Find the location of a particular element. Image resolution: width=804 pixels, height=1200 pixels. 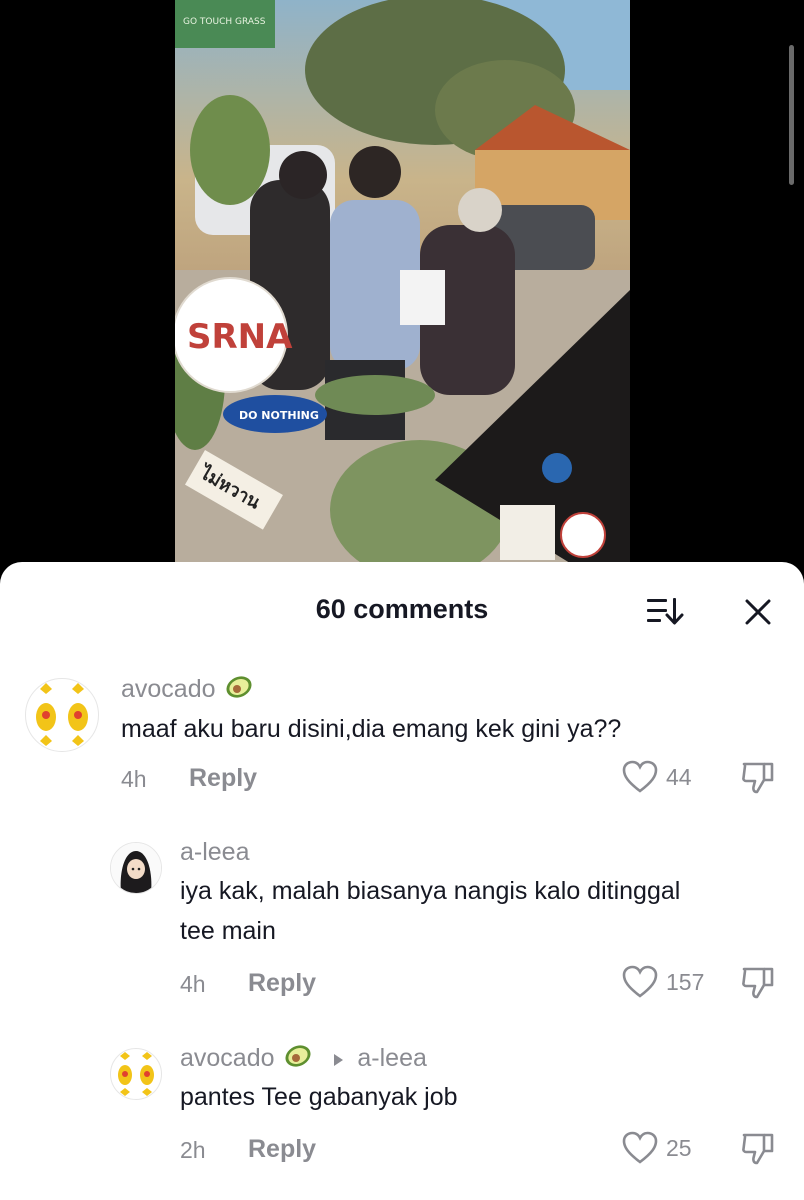

close-icon is located at coordinates (758, 612).